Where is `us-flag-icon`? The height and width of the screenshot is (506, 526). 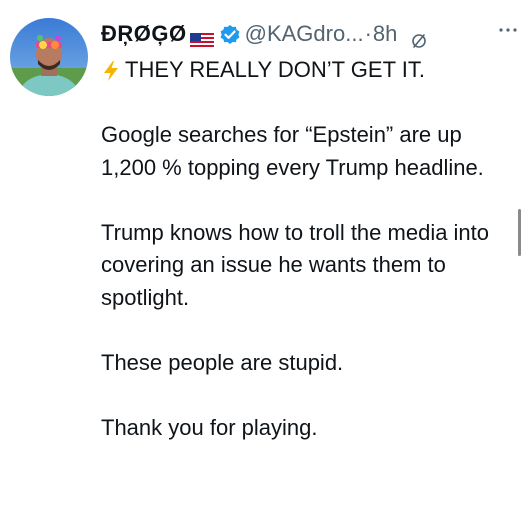 us-flag-icon is located at coordinates (201, 37).